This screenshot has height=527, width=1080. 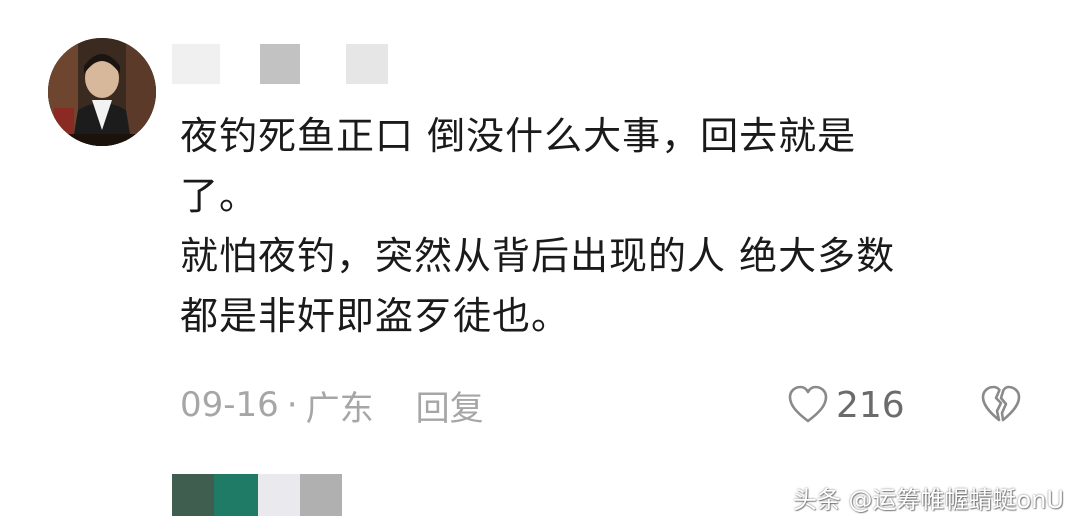 I want to click on avatar-image, so click(x=102, y=92).